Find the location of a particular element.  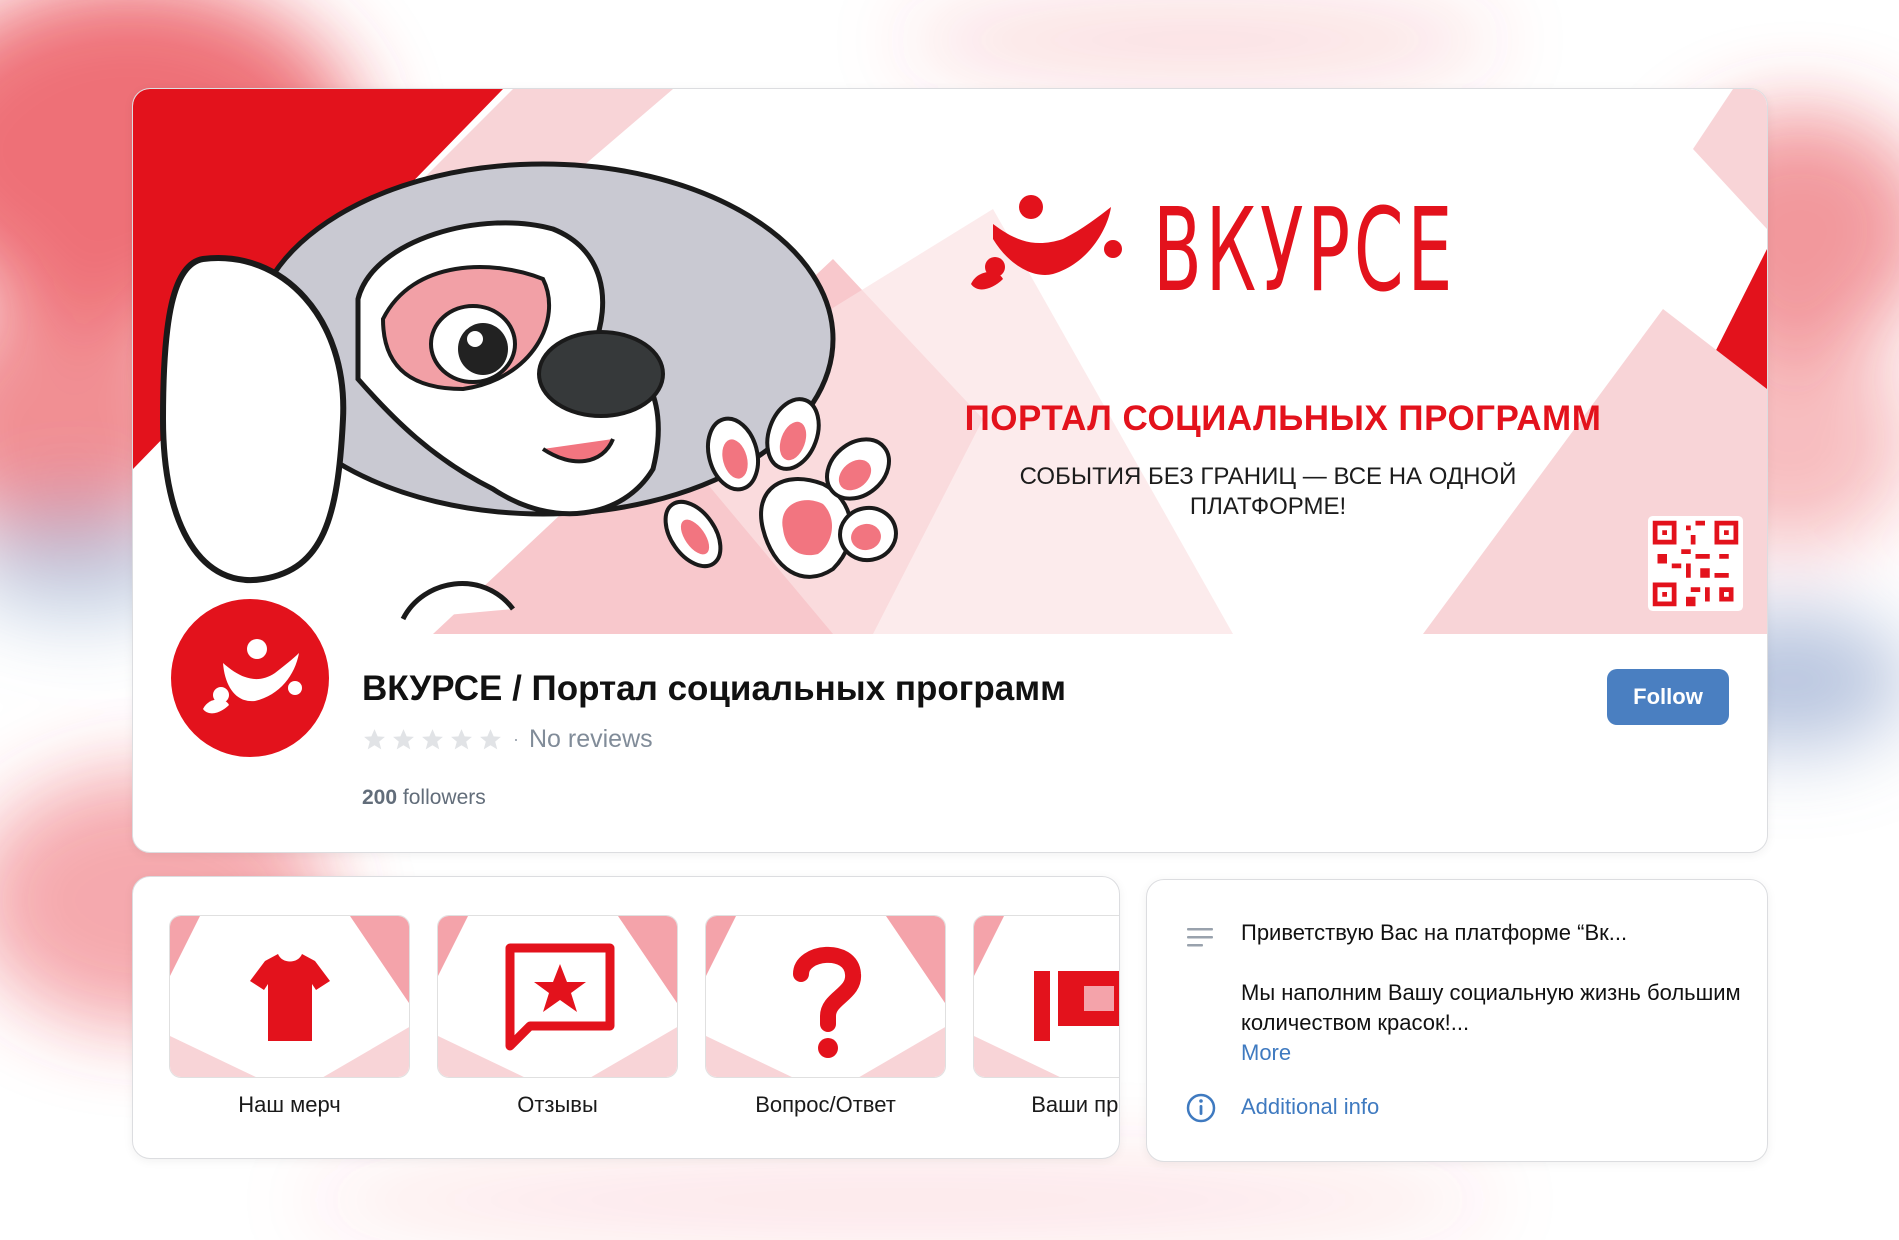

more-link: More is located at coordinates (1491, 1053).